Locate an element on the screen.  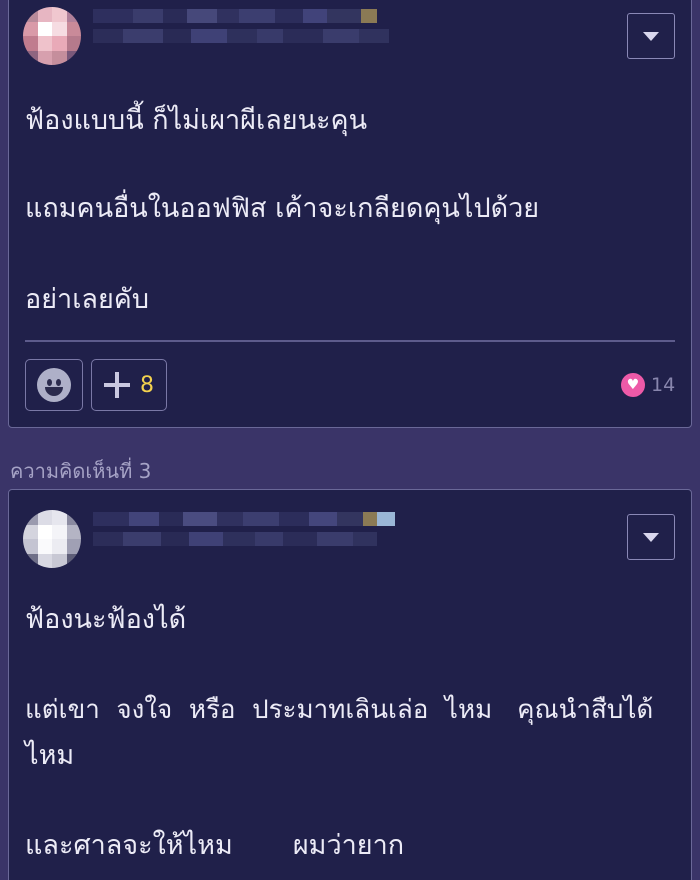
heart-icon: ♥ is located at coordinates (633, 385).